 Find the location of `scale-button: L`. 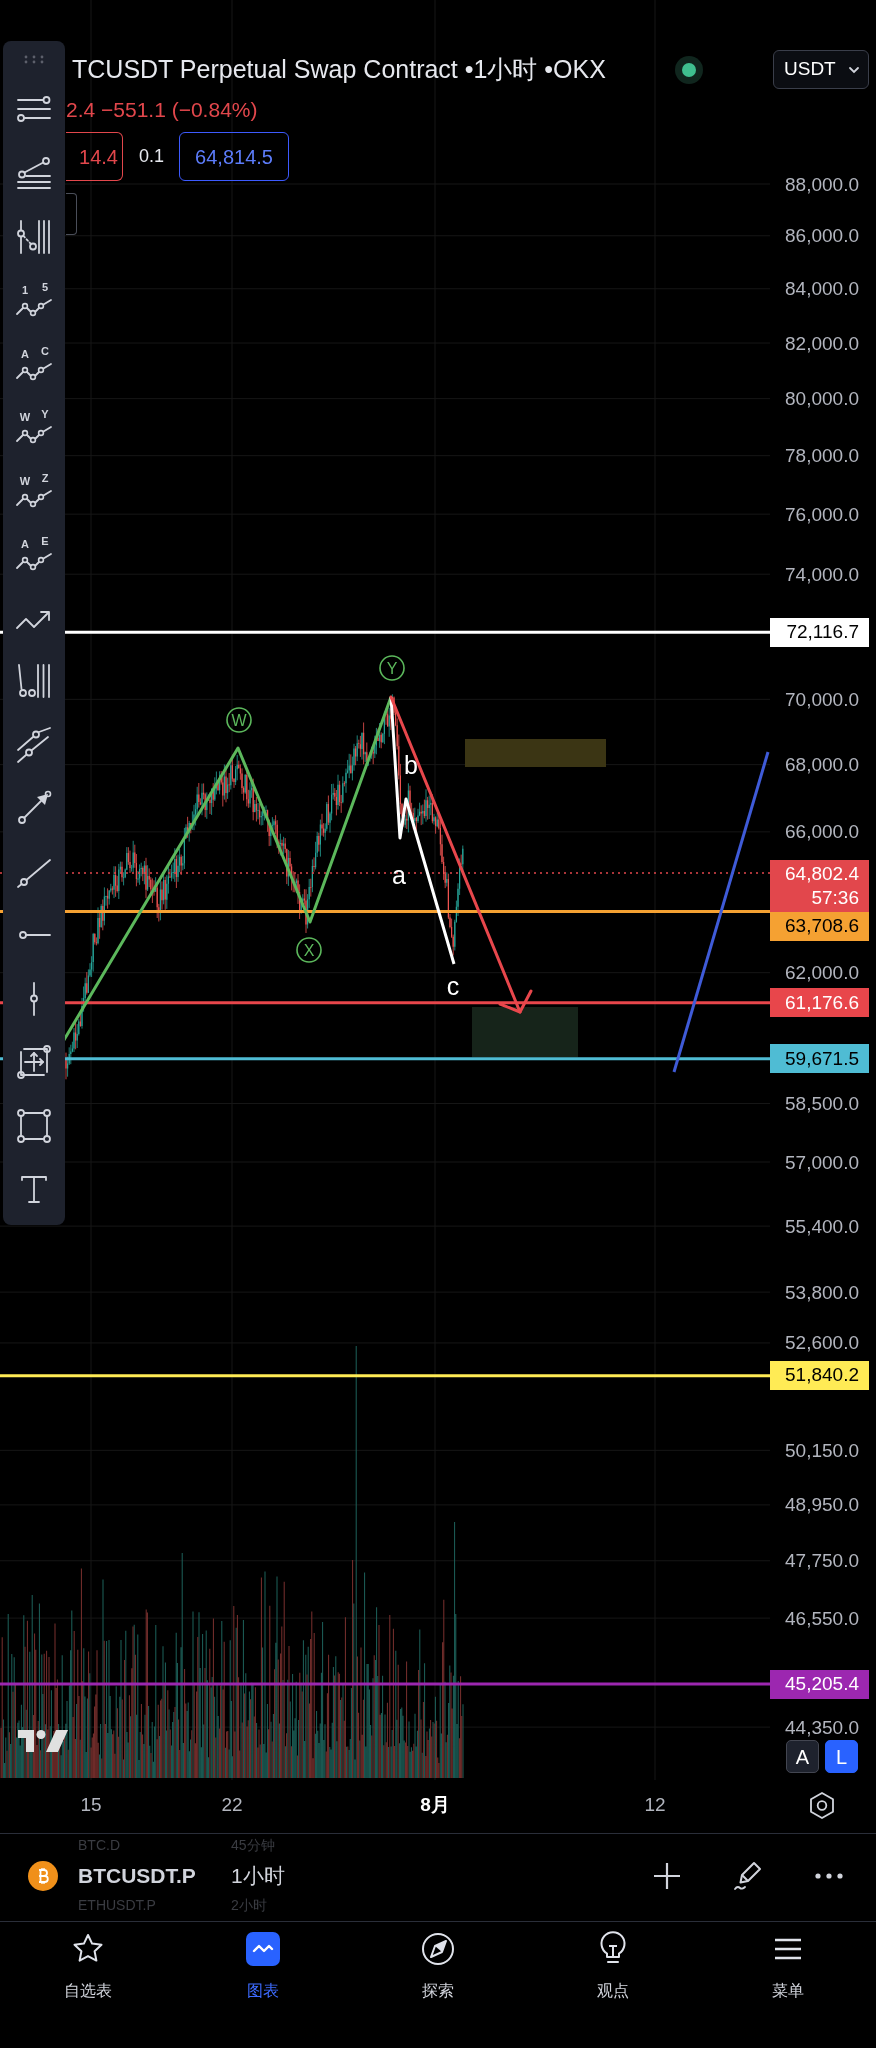

scale-button: L is located at coordinates (841, 1756).